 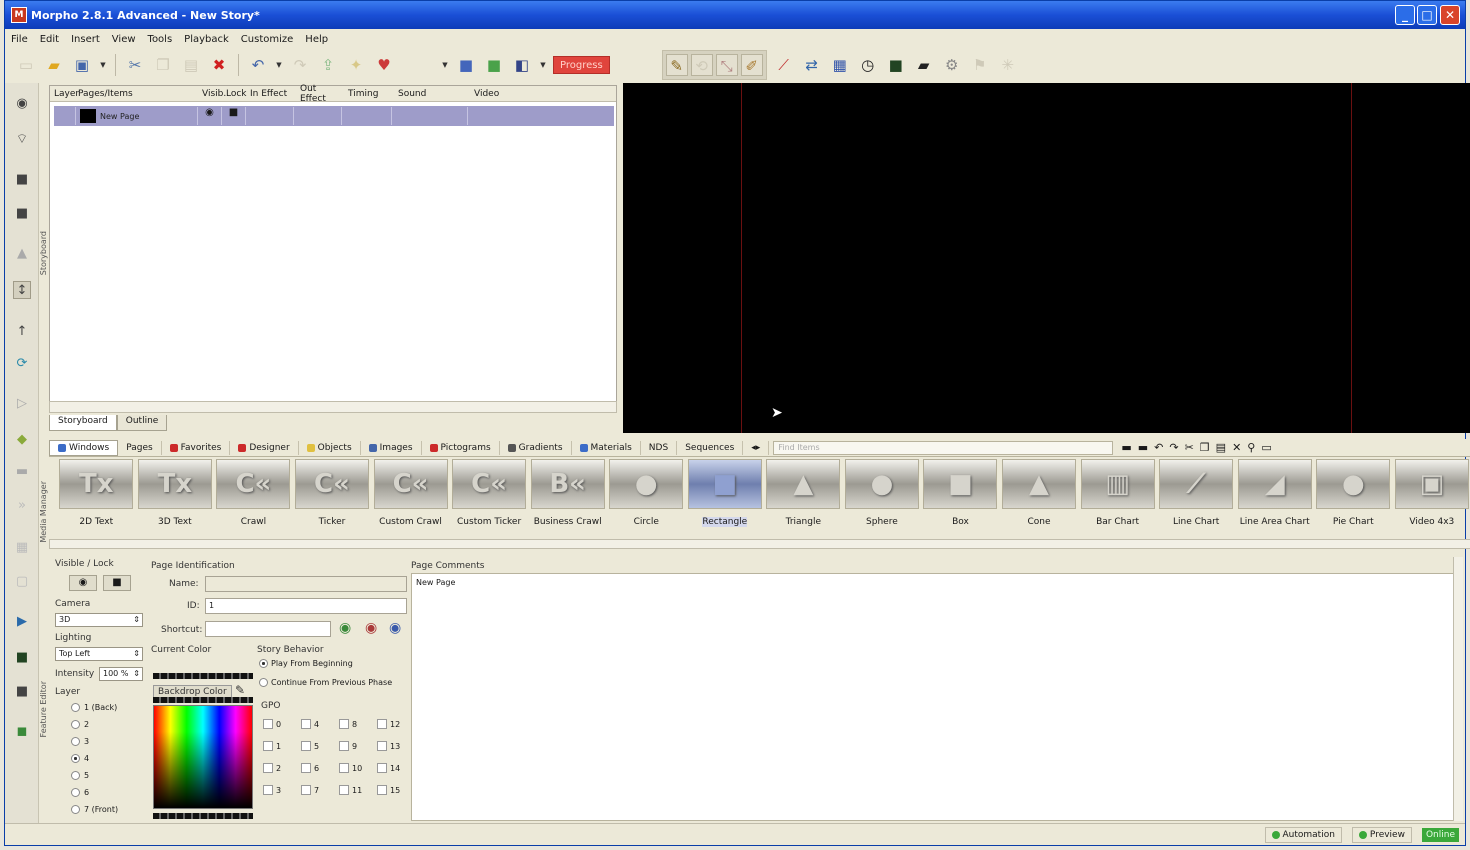 What do you see at coordinates (1450, 15) in the screenshot?
I see `close-button: ✕` at bounding box center [1450, 15].